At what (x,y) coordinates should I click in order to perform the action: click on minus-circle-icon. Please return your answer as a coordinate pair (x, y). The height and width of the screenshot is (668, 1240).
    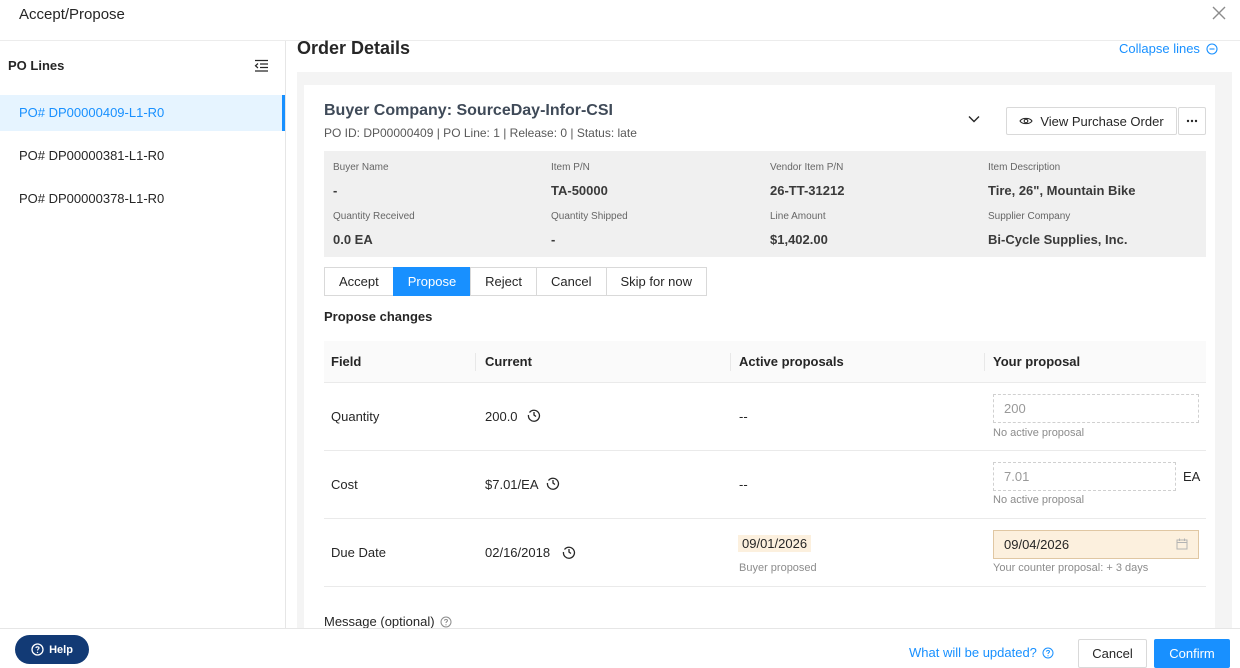
    Looking at the image, I should click on (1212, 48).